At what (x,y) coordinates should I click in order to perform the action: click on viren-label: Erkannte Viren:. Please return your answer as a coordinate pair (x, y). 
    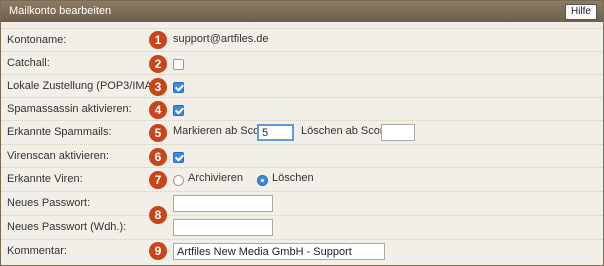
    Looking at the image, I should click on (45, 179).